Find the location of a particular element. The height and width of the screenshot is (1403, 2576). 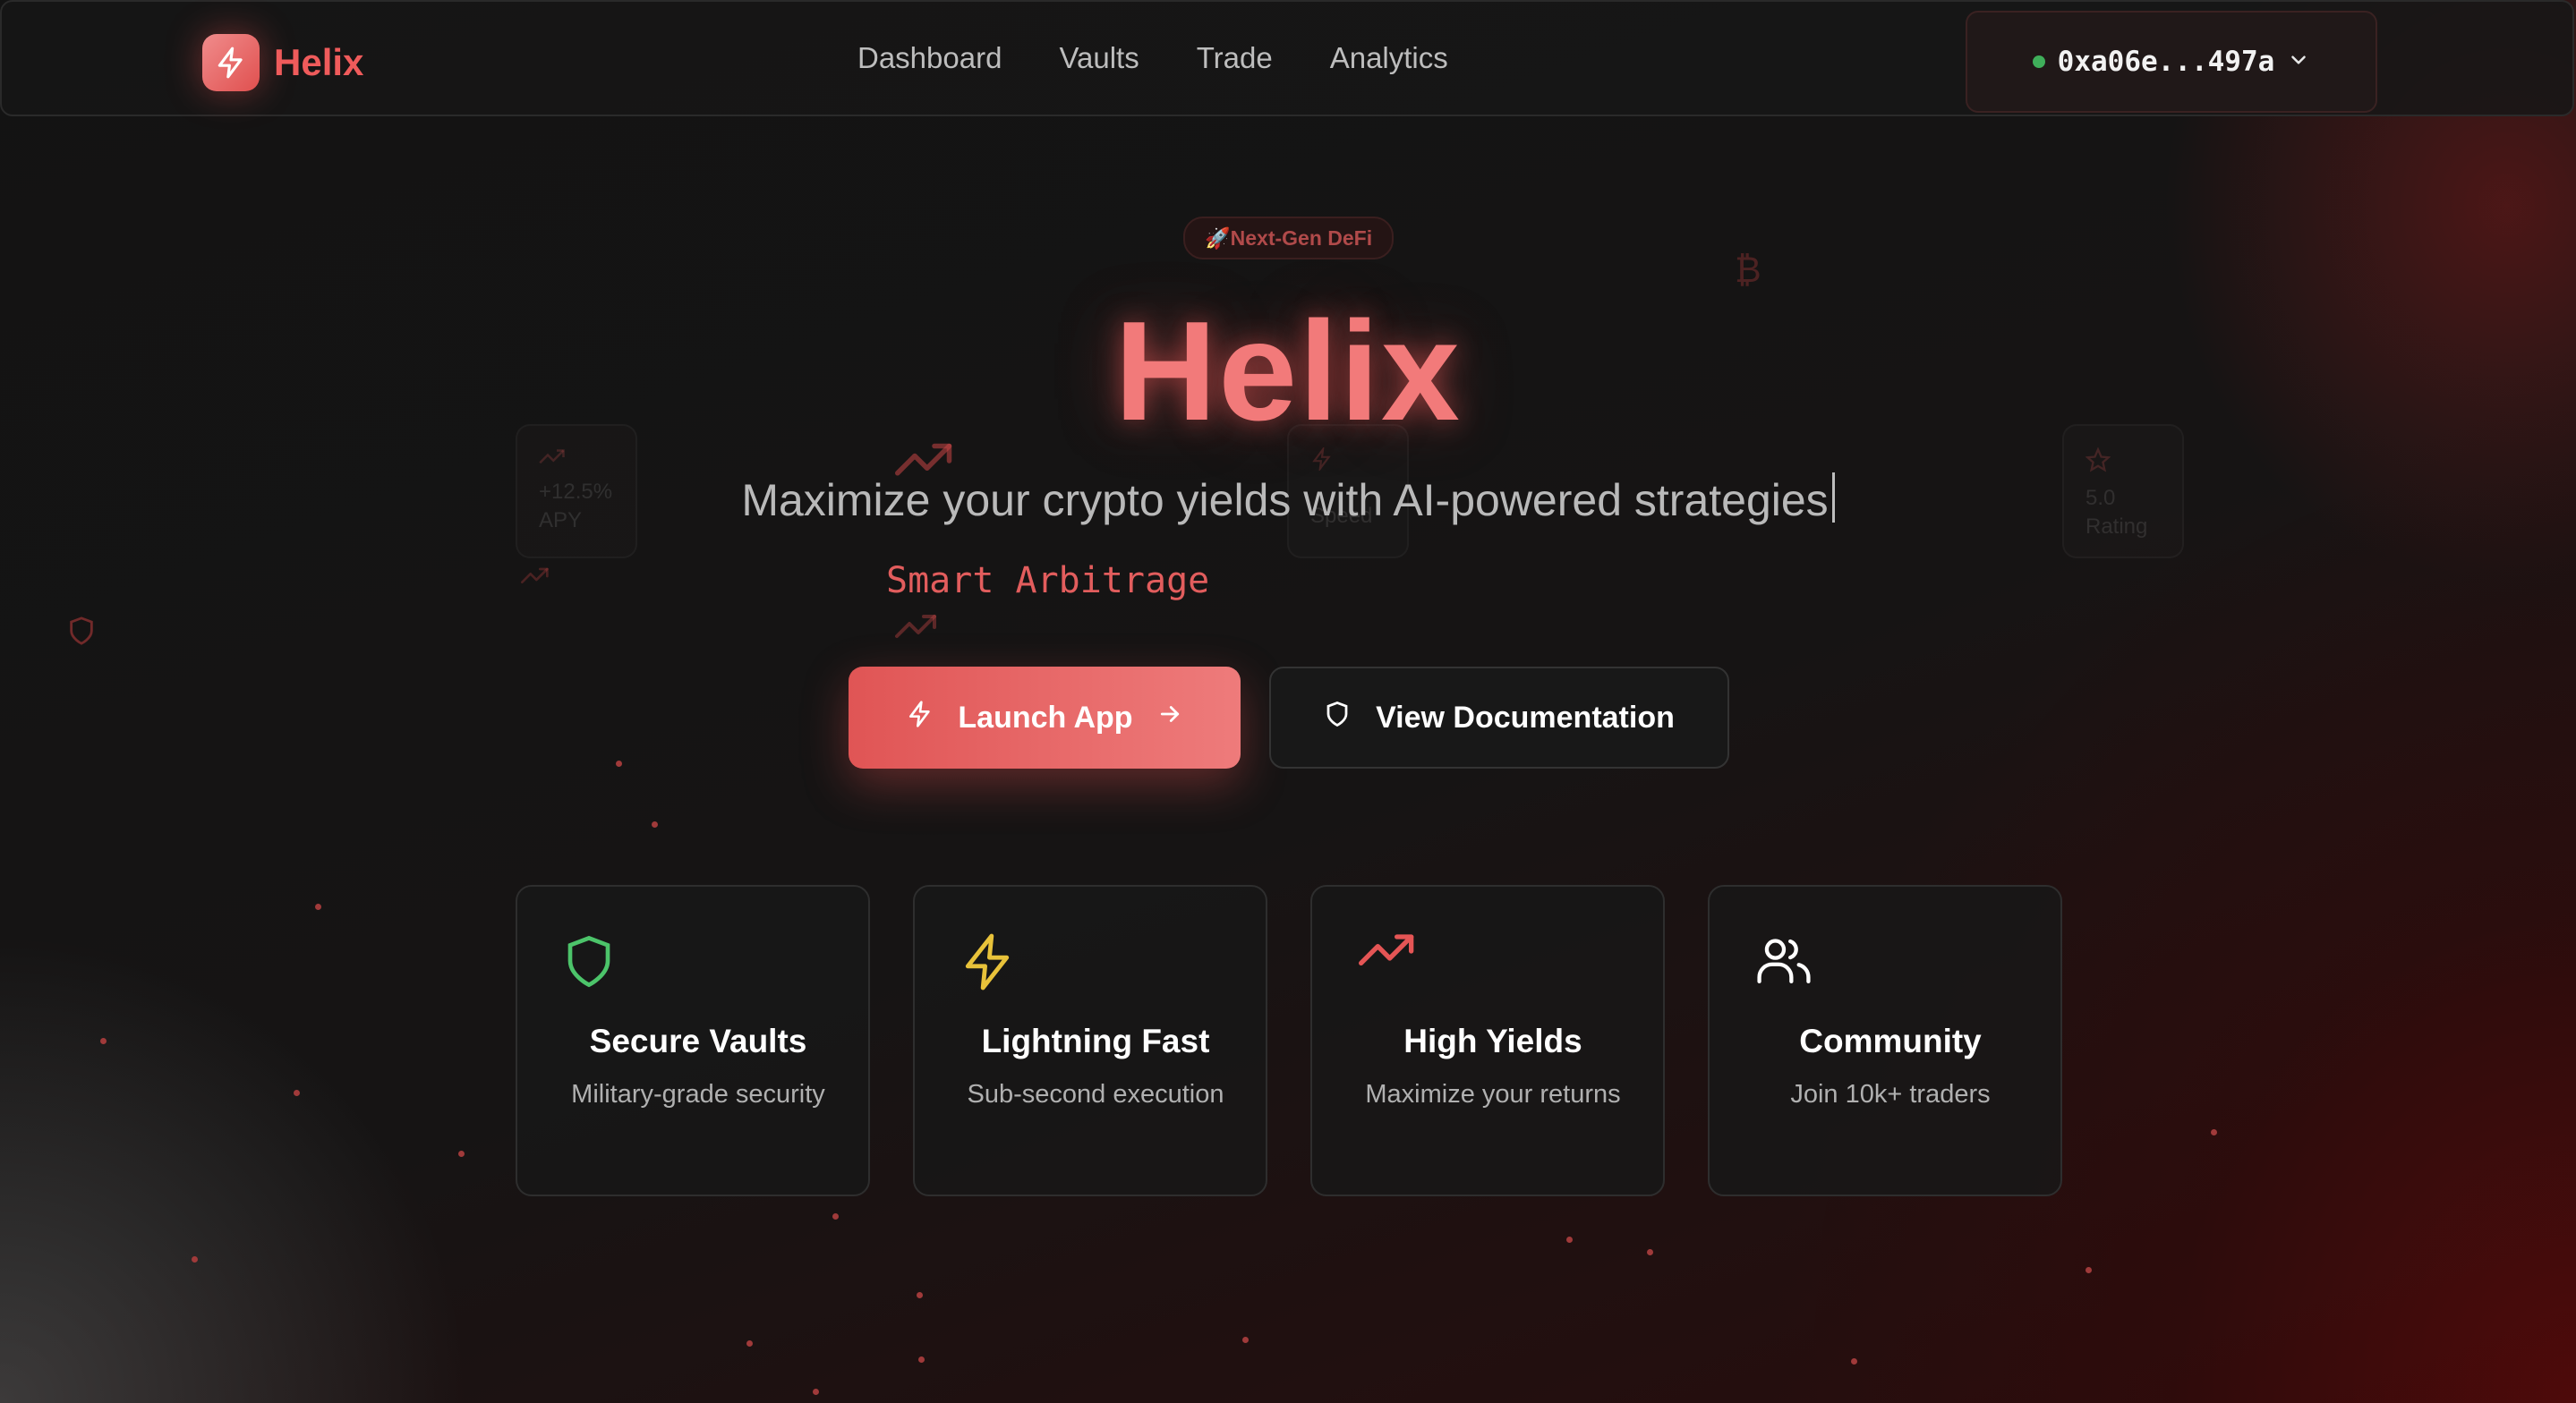

brand-name: Helix is located at coordinates (319, 62).